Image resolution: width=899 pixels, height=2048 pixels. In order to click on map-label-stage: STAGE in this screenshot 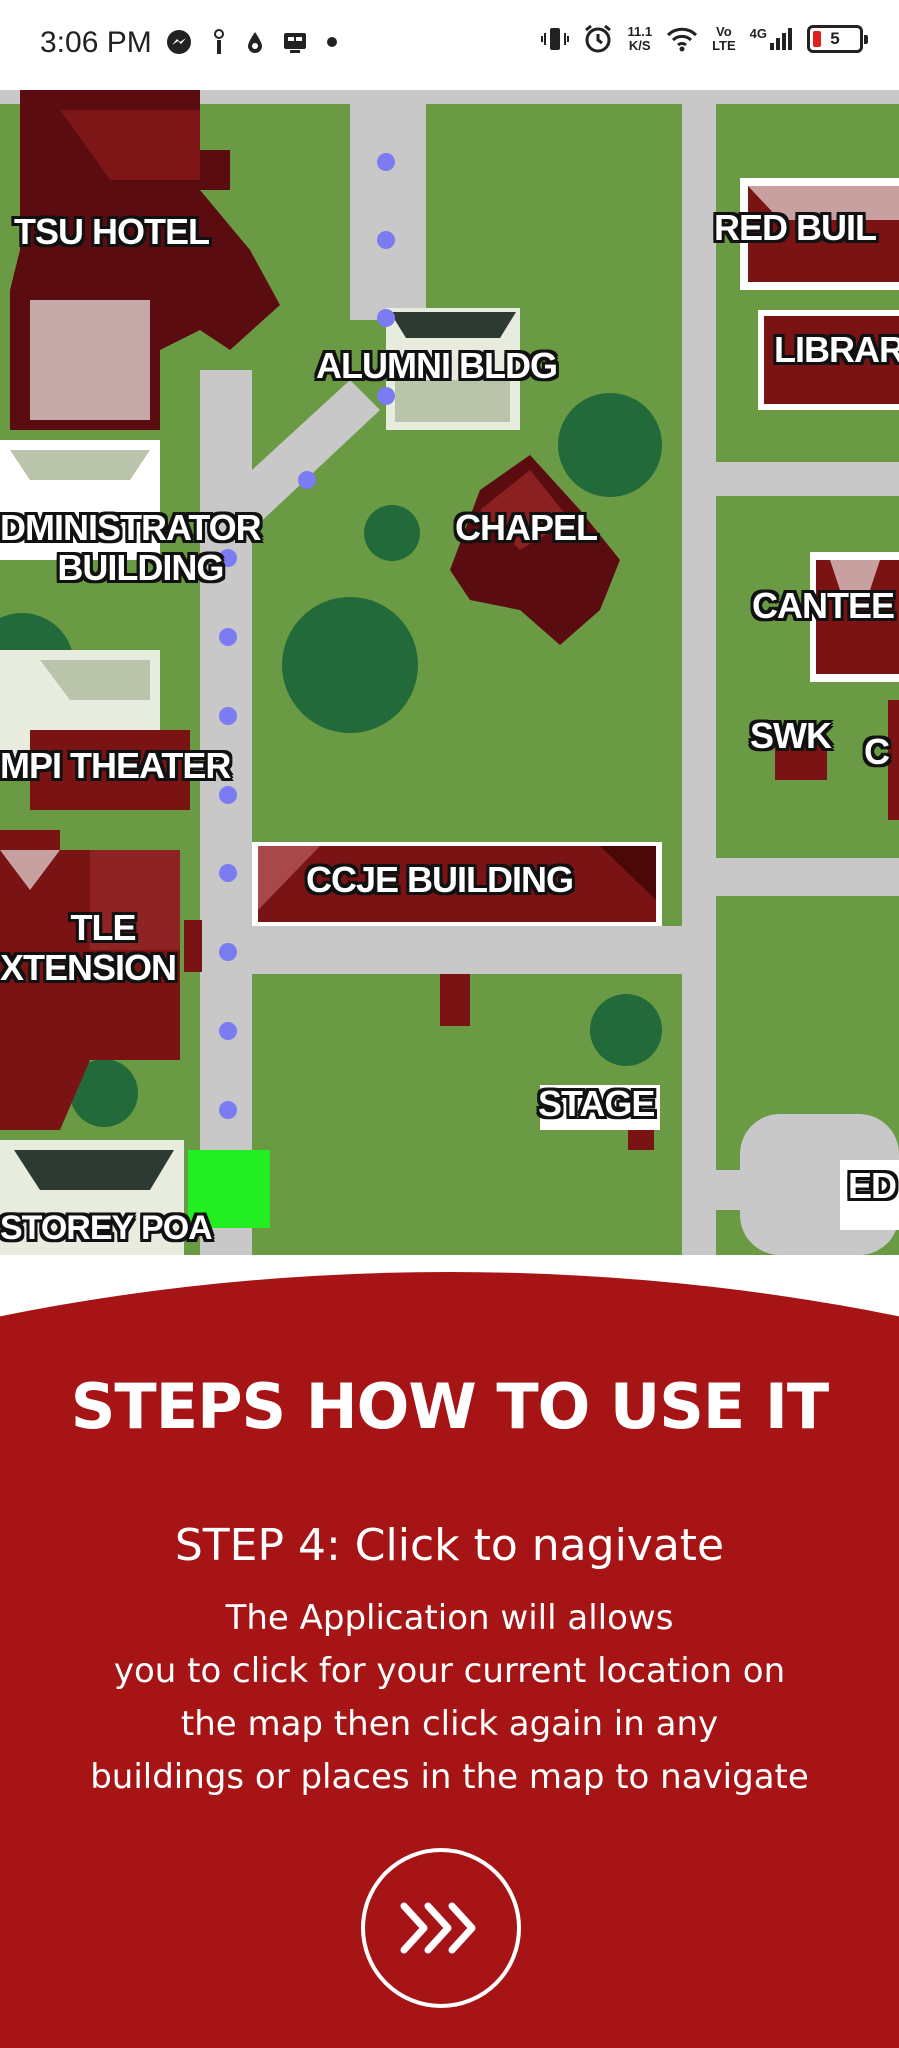, I will do `click(596, 1104)`.